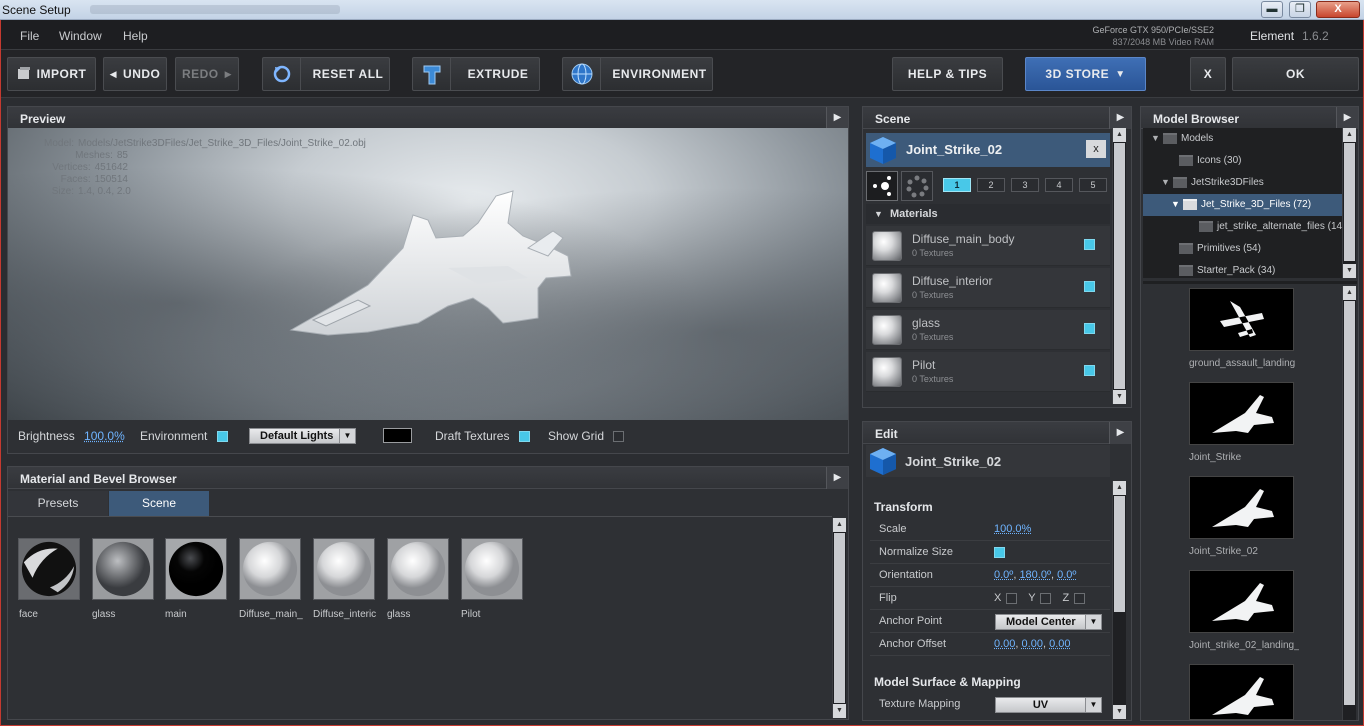 The height and width of the screenshot is (726, 1364). Describe the element at coordinates (51, 74) in the screenshot. I see `import-button: IMPORT` at that location.